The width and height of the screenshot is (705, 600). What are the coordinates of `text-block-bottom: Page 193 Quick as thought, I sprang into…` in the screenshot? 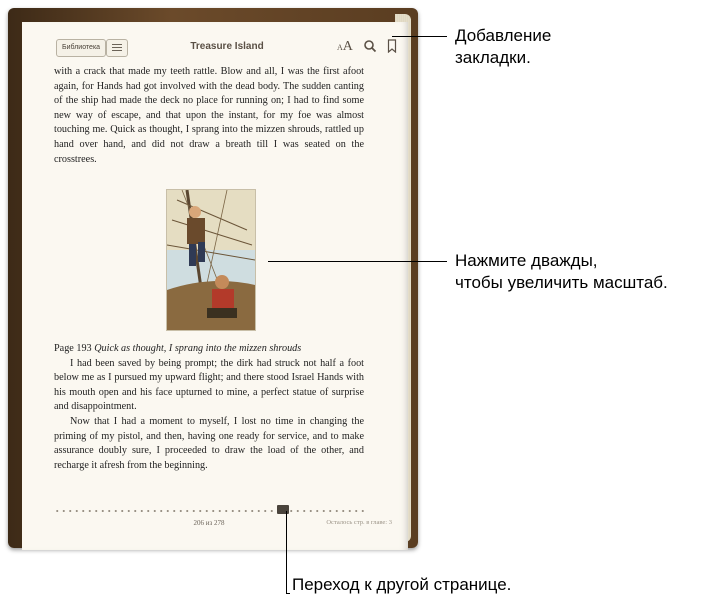 It's located at (209, 407).